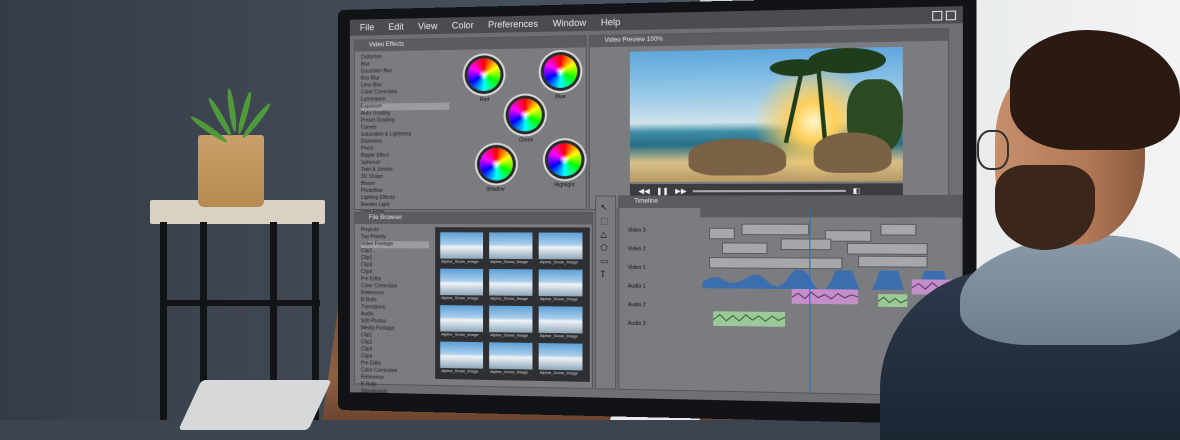 This screenshot has width=1180, height=440. I want to click on table-leg, so click(163, 321).